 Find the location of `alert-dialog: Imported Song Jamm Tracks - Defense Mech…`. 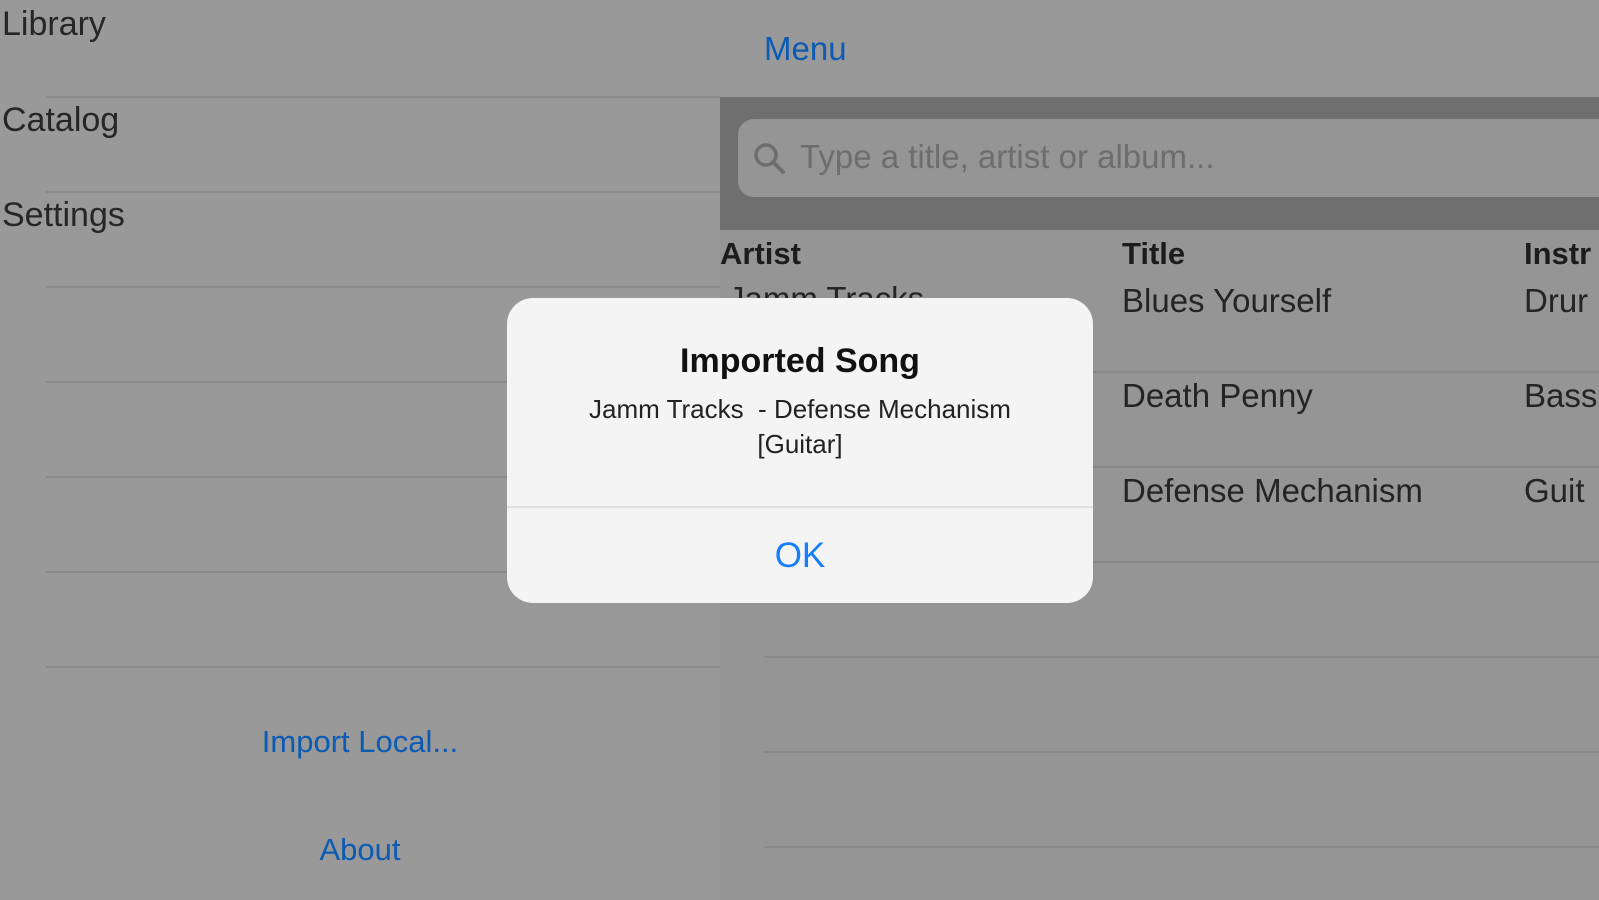

alert-dialog: Imported Song Jamm Tracks - Defense Mech… is located at coordinates (800, 450).